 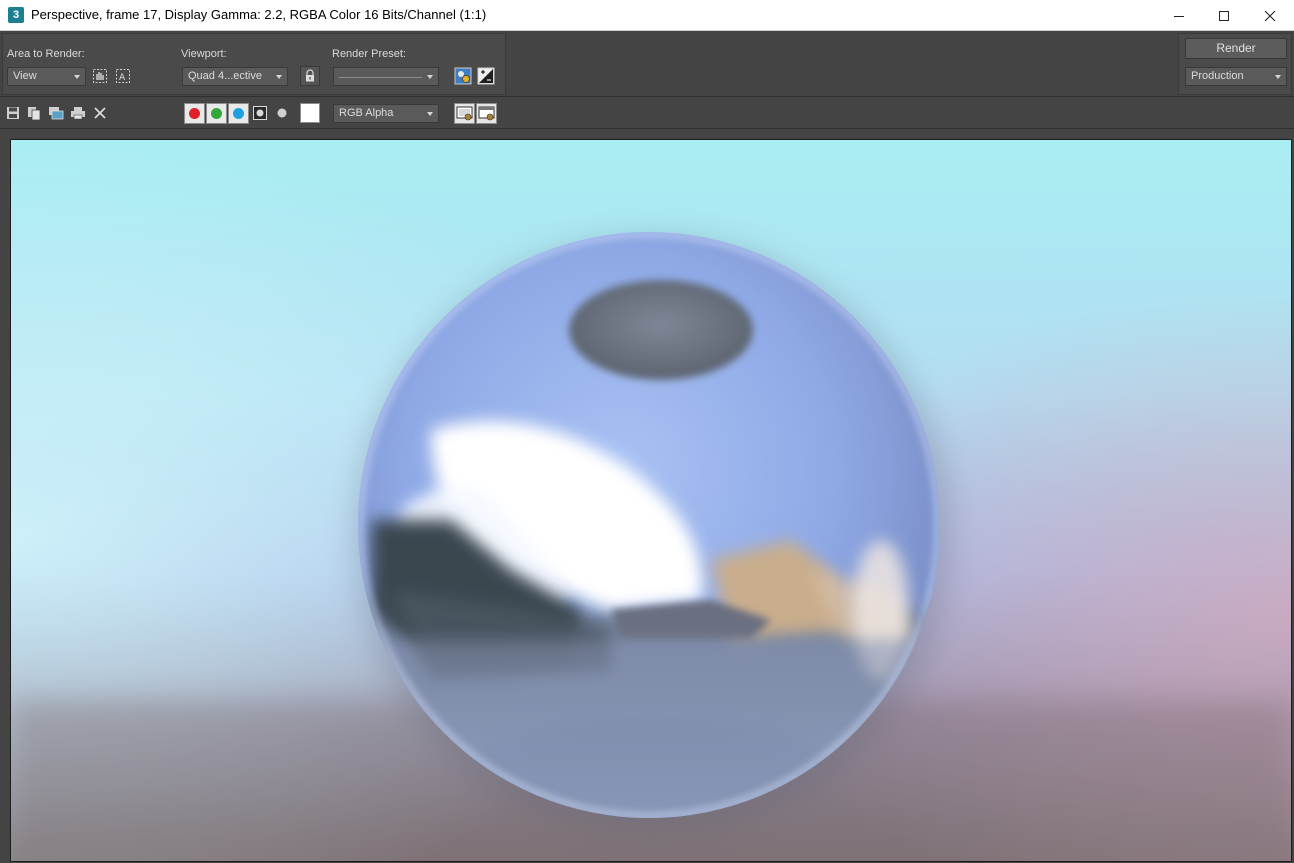 I want to click on red-channel-icon, so click(x=194, y=113).